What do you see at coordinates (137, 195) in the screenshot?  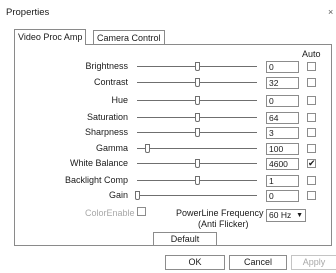 I see `gain-slider-thumb` at bounding box center [137, 195].